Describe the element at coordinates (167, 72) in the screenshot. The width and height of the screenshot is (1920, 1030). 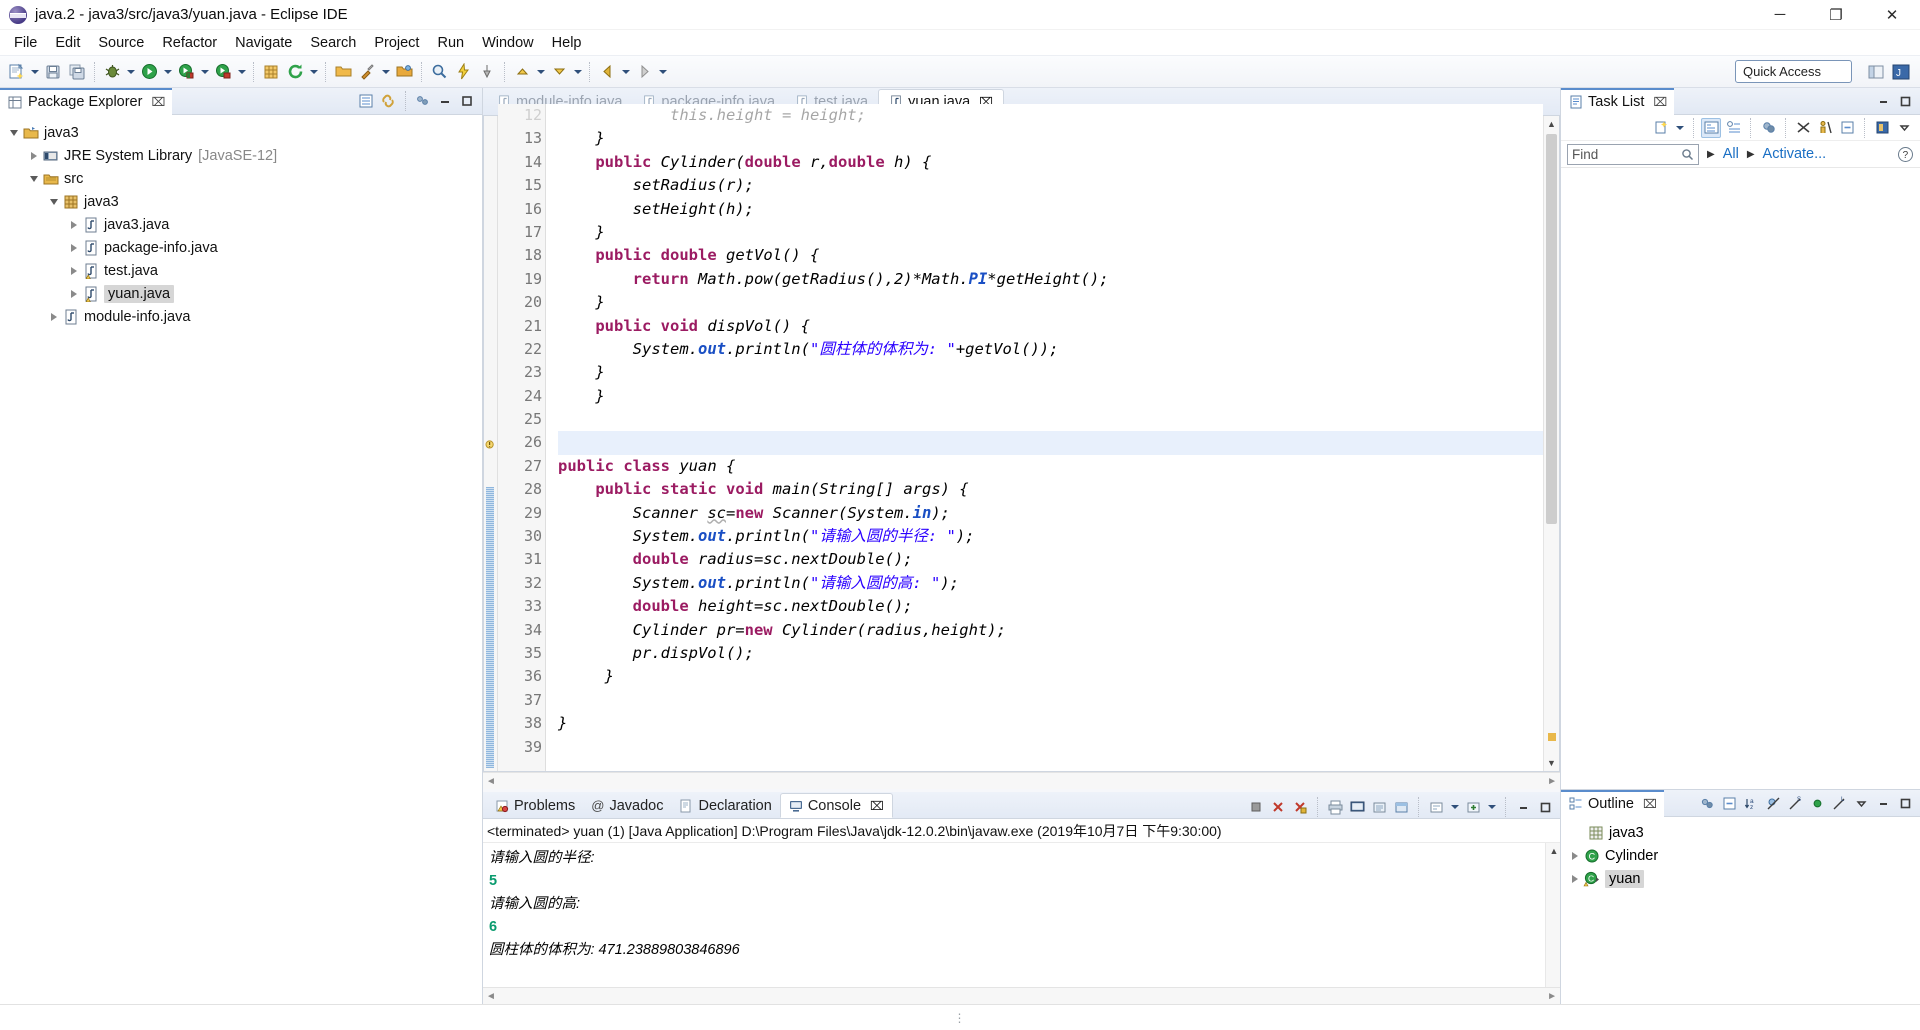
I see `run-dropdown-icon` at that location.